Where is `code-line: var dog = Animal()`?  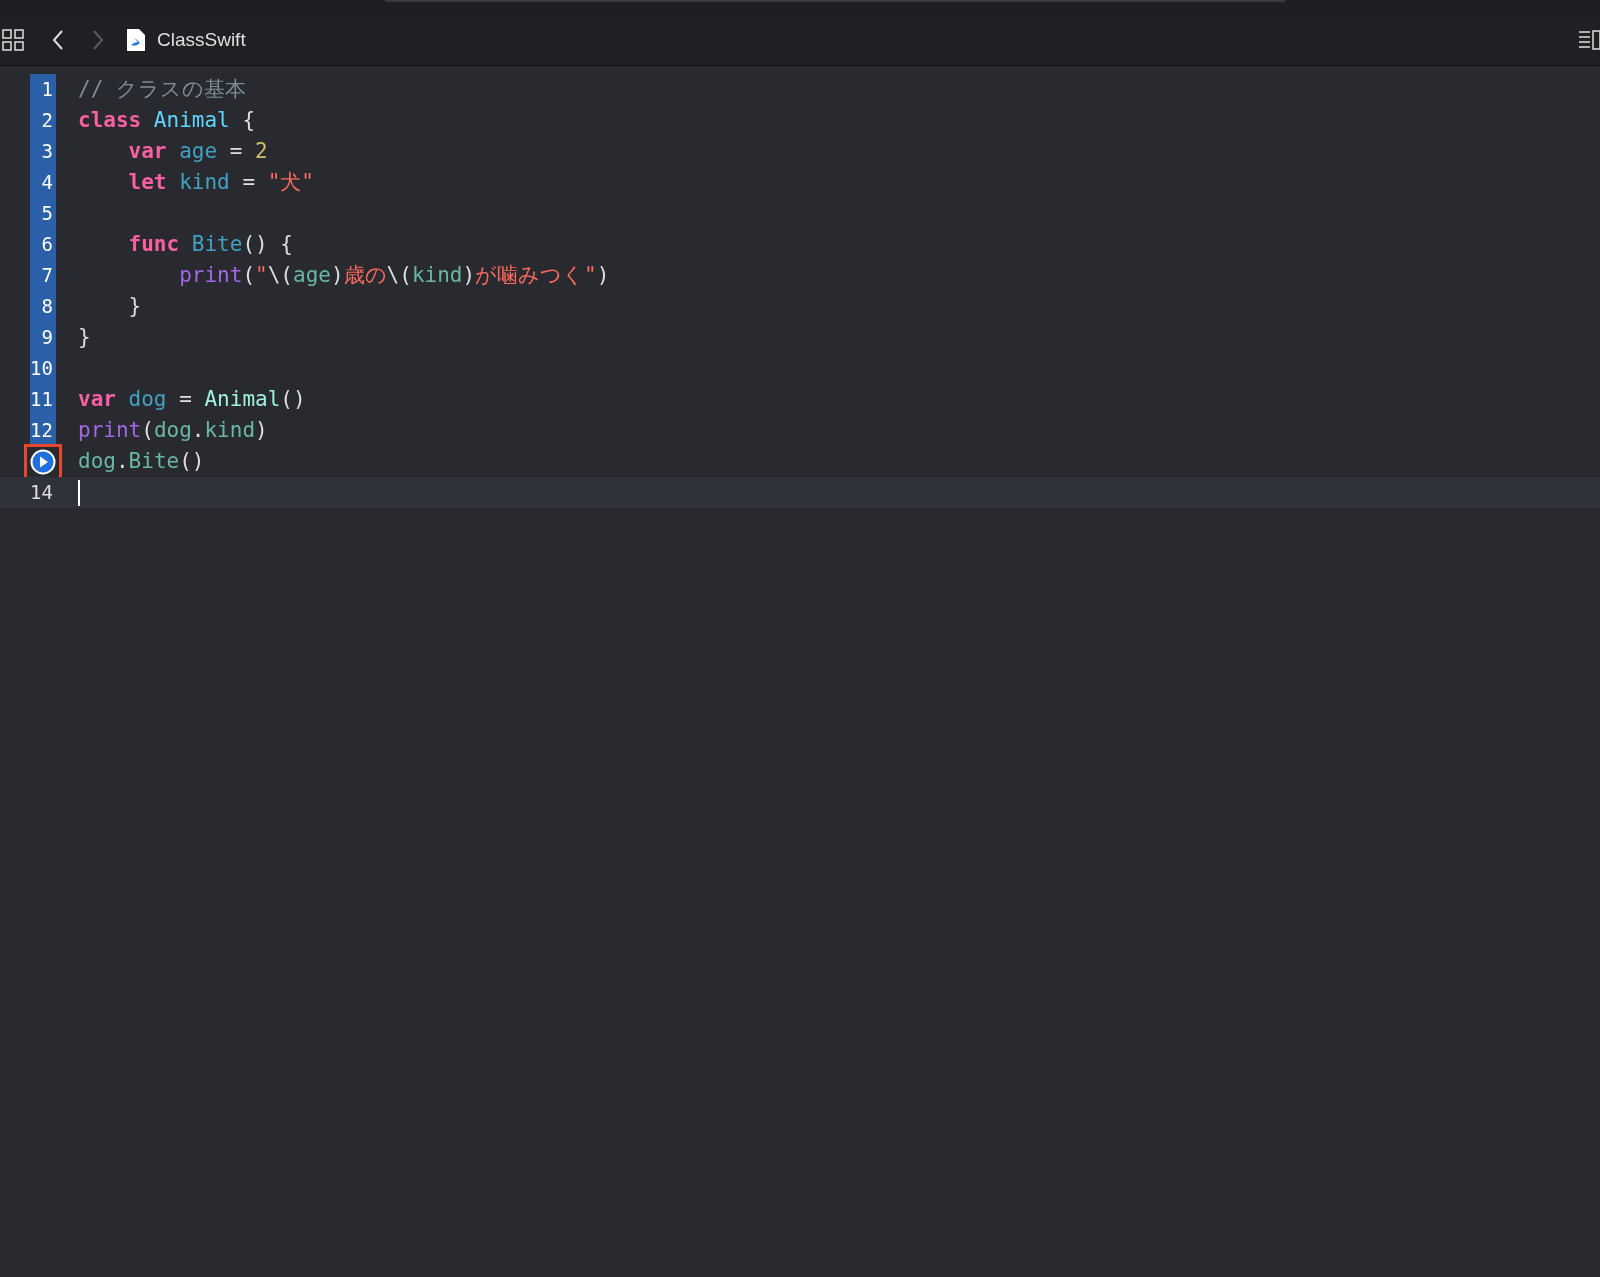 code-line: var dog = Animal() is located at coordinates (192, 399).